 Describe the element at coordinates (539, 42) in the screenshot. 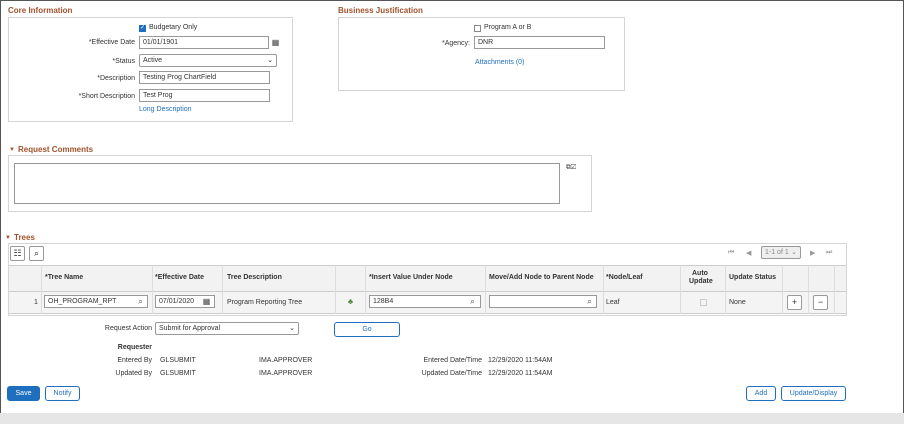

I see `agency-input: DNR` at that location.